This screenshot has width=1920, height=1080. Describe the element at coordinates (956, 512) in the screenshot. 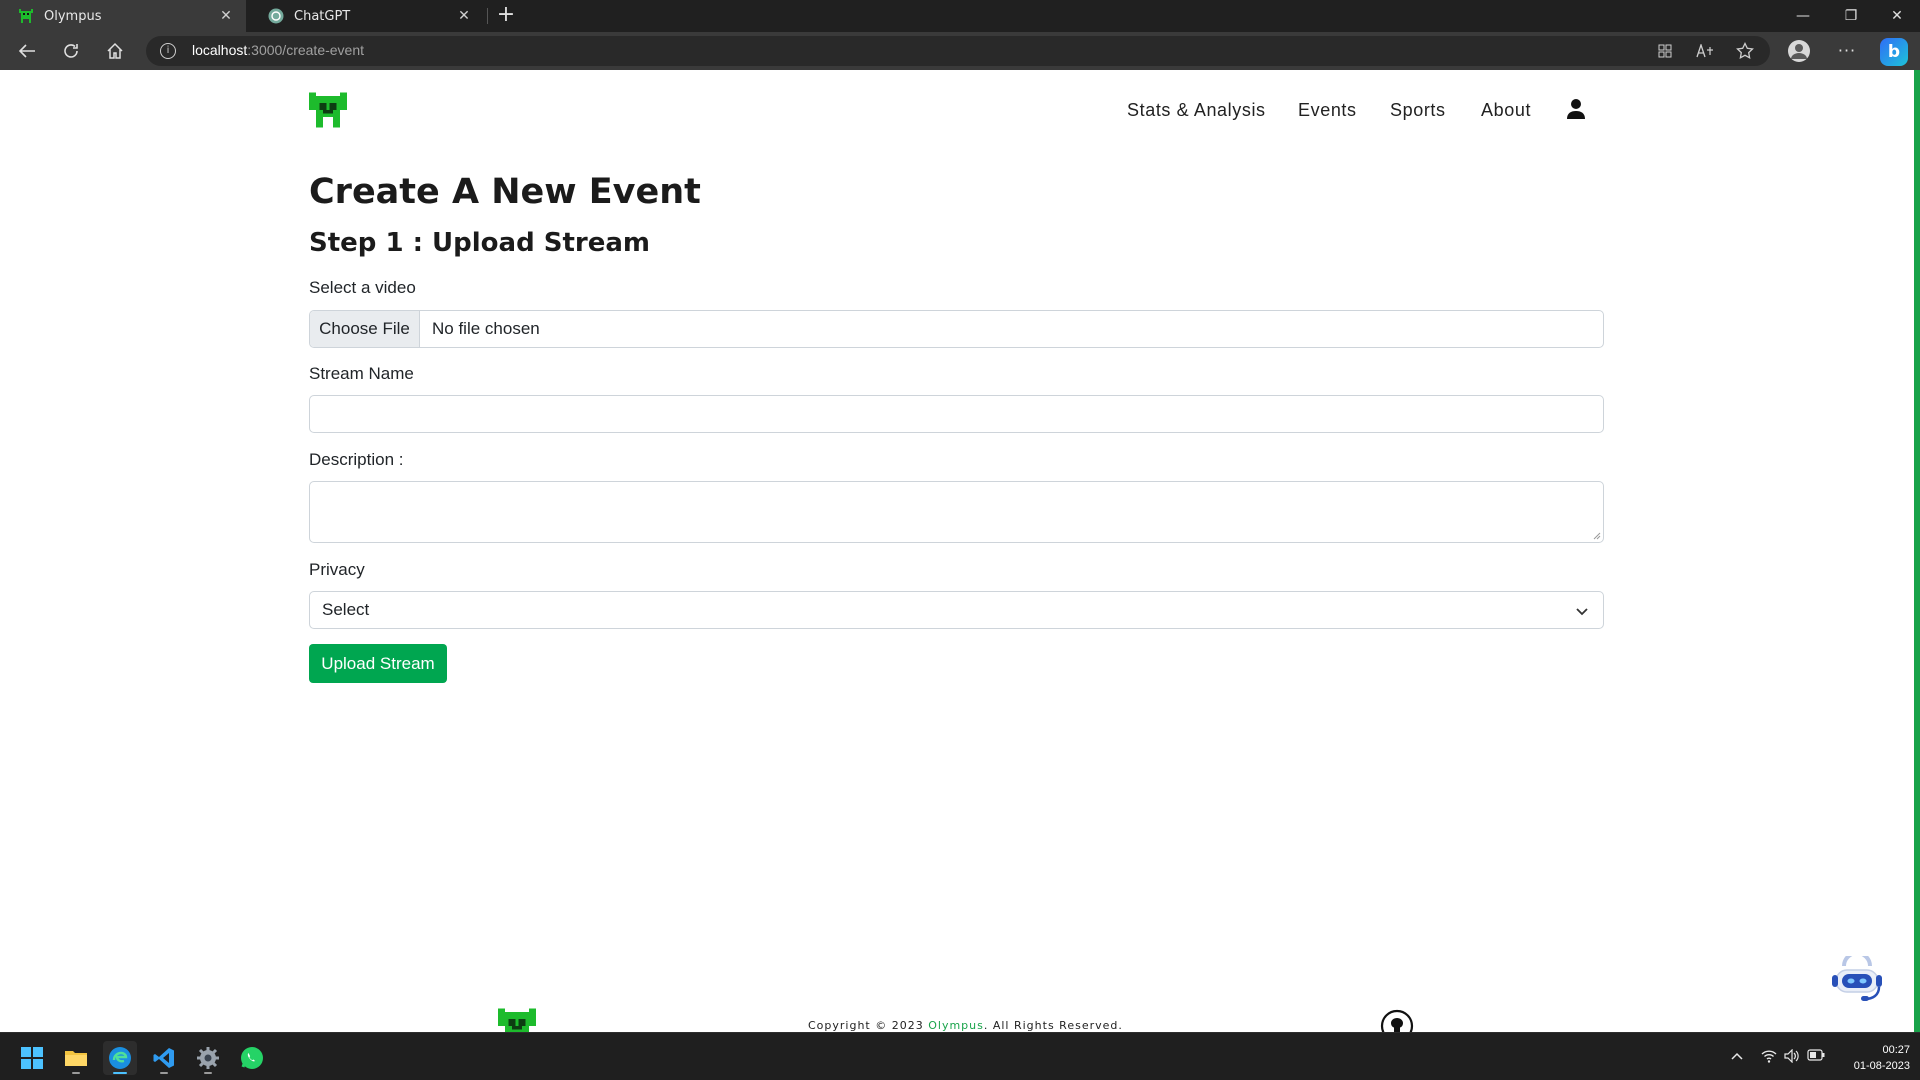

I see `description-textarea` at that location.